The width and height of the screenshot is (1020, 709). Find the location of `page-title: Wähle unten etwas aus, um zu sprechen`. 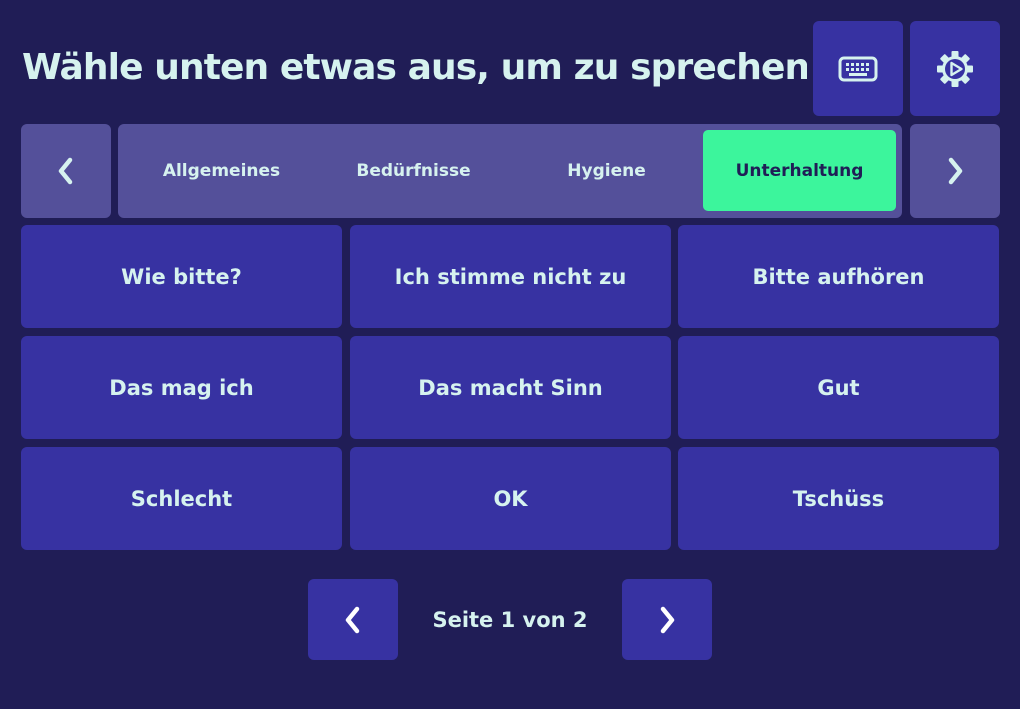

page-title: Wähle unten etwas aus, um zu sprechen is located at coordinates (414, 67).